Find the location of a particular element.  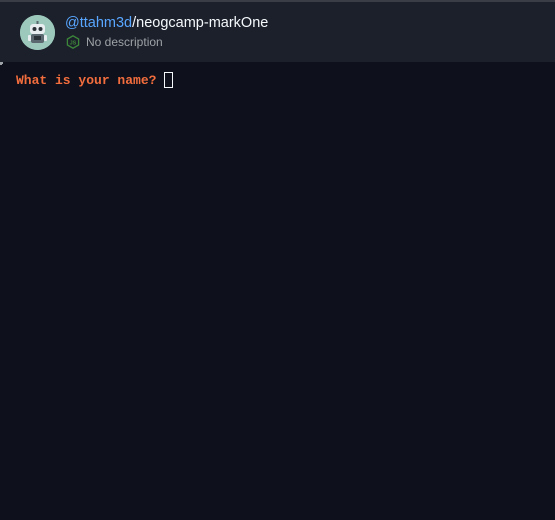

terminal-cursor is located at coordinates (169, 80).